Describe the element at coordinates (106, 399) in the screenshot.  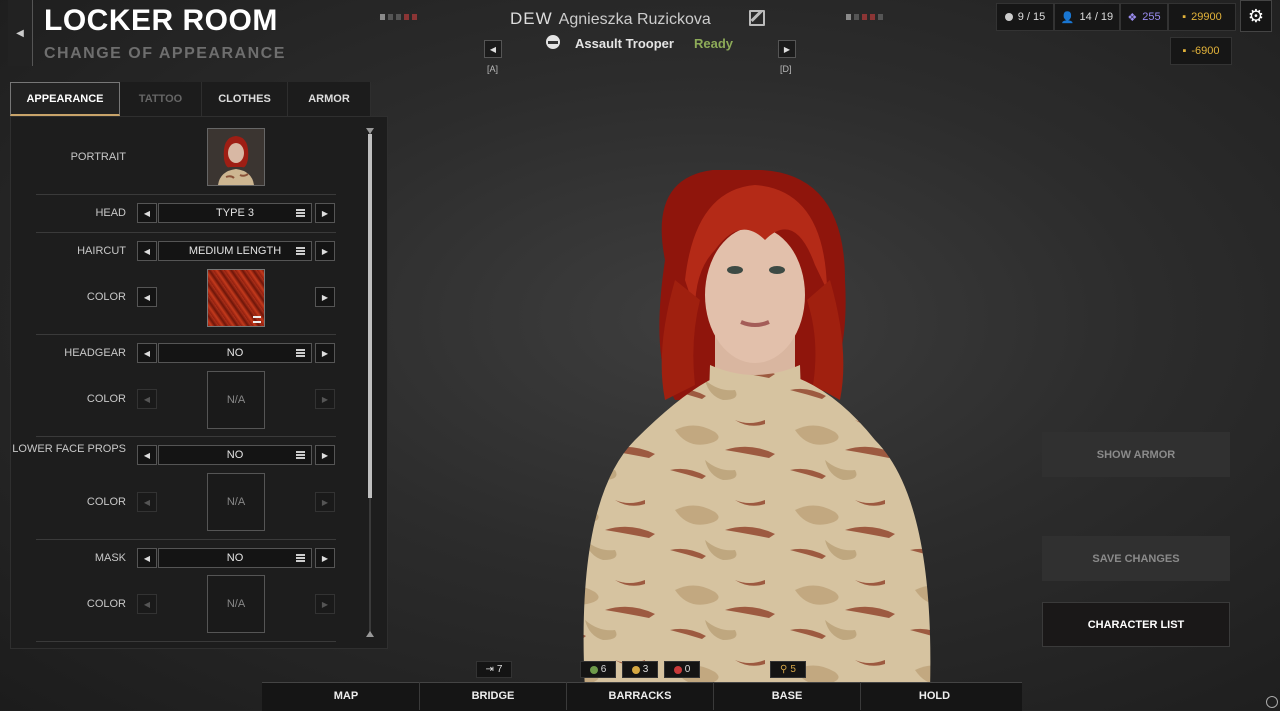
I see `headgear-color-label: COLOR` at that location.